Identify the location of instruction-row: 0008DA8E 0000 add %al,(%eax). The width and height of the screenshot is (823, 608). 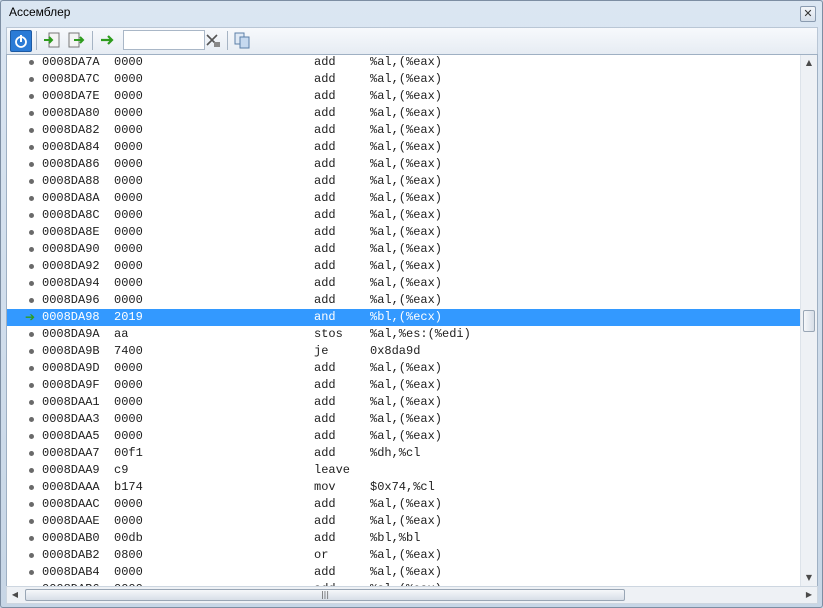
(403, 232).